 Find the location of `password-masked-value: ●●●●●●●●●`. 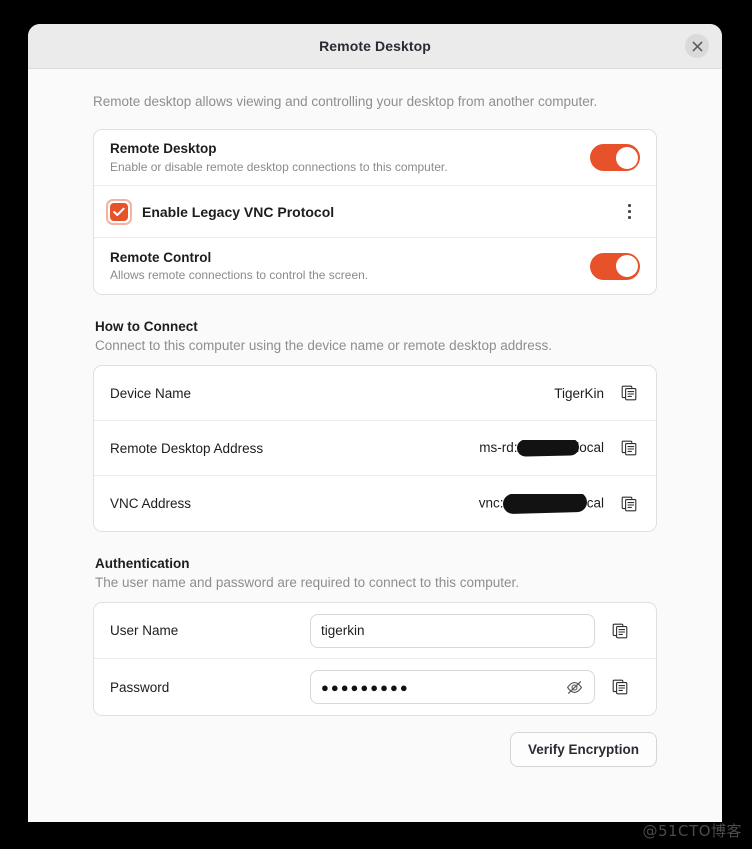

password-masked-value: ●●●●●●●●● is located at coordinates (365, 687).